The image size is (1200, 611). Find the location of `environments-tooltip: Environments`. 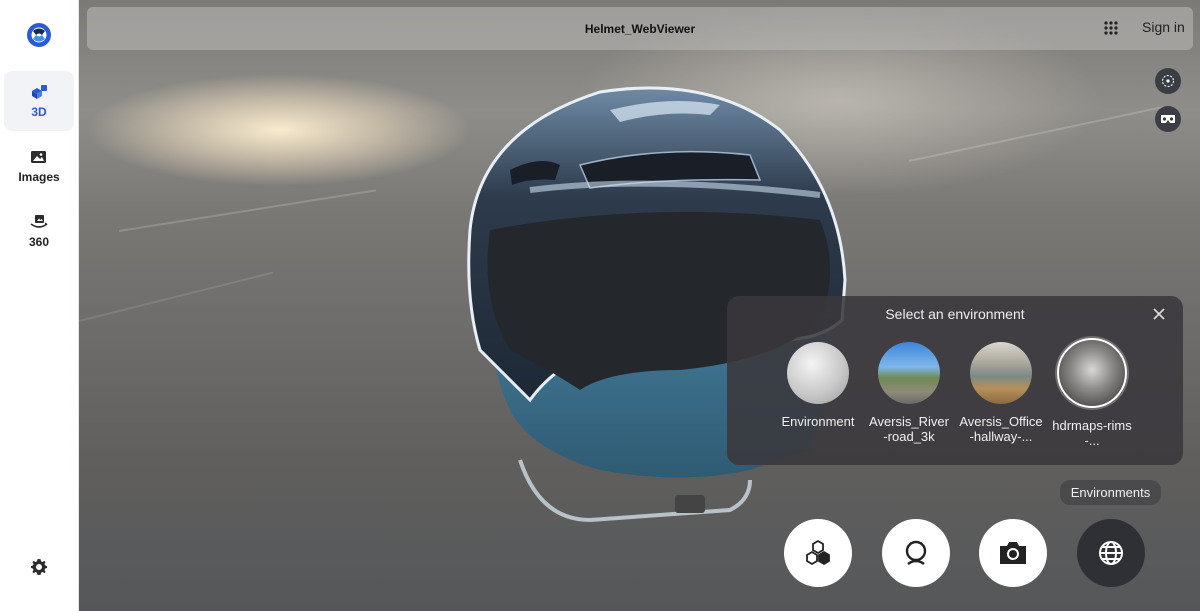

environments-tooltip: Environments is located at coordinates (1110, 492).